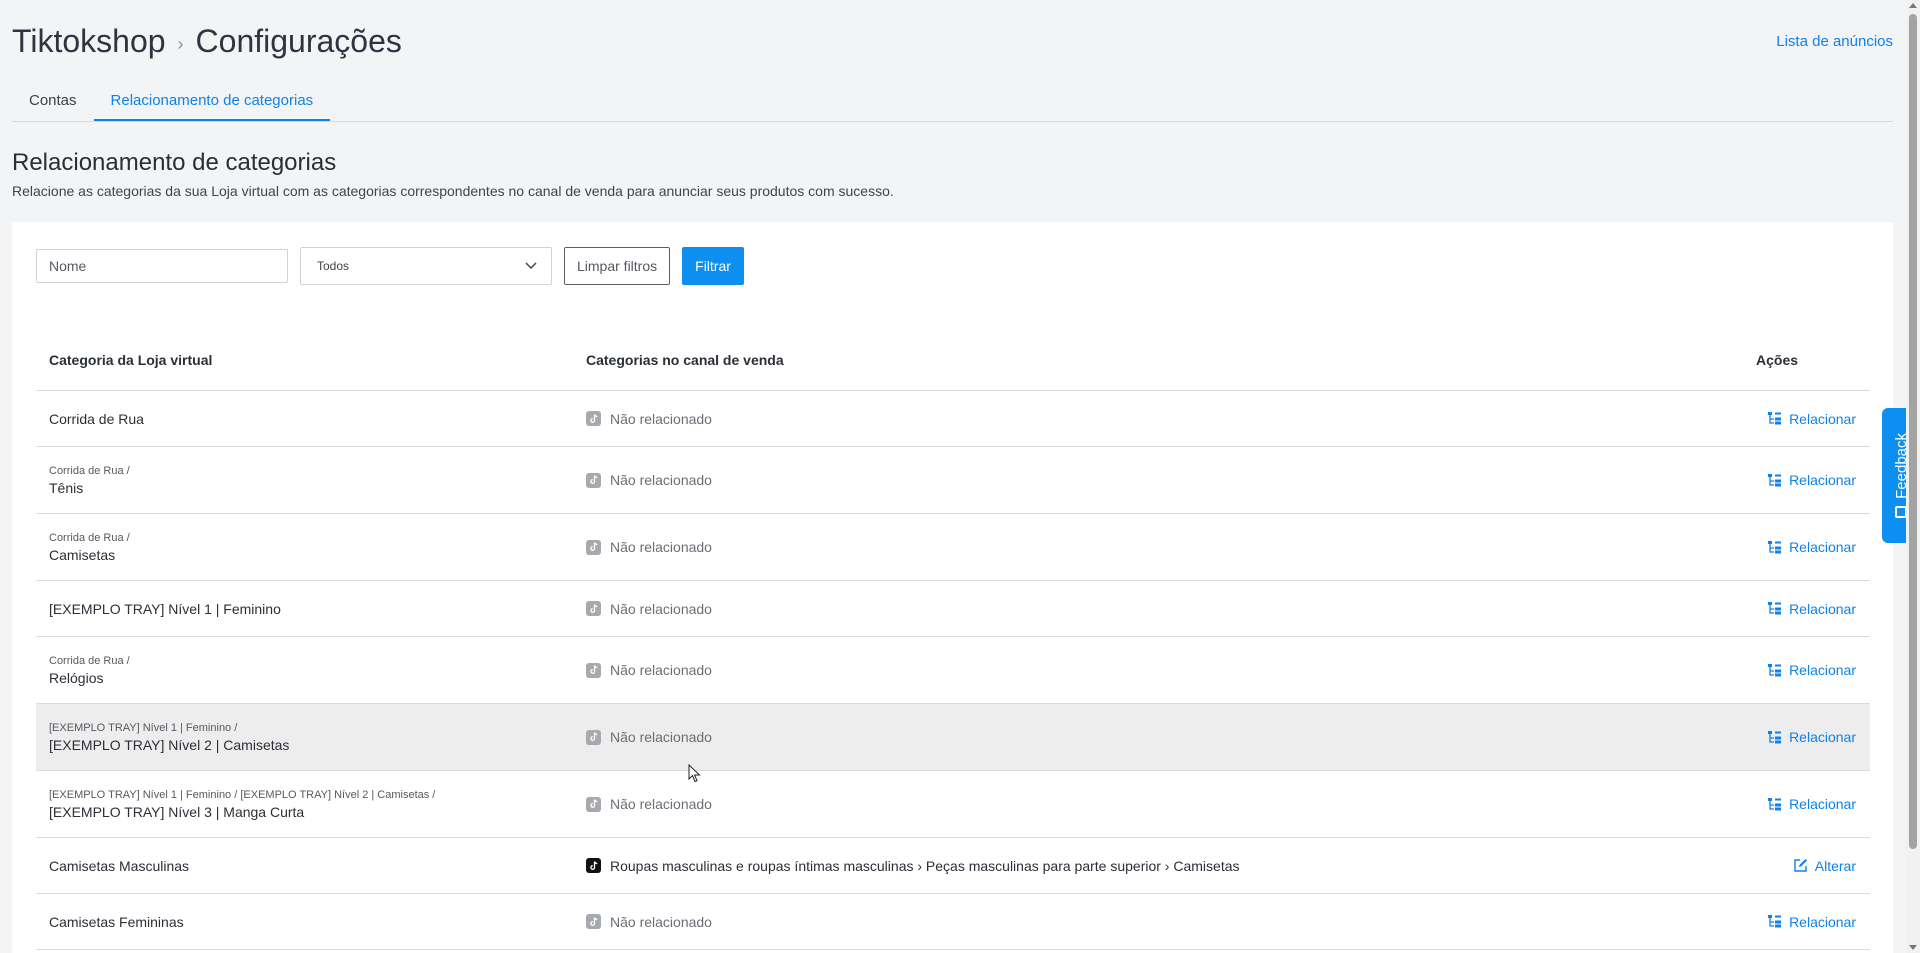 The height and width of the screenshot is (953, 1920). What do you see at coordinates (82, 554) in the screenshot?
I see `category-name: Camisetas` at bounding box center [82, 554].